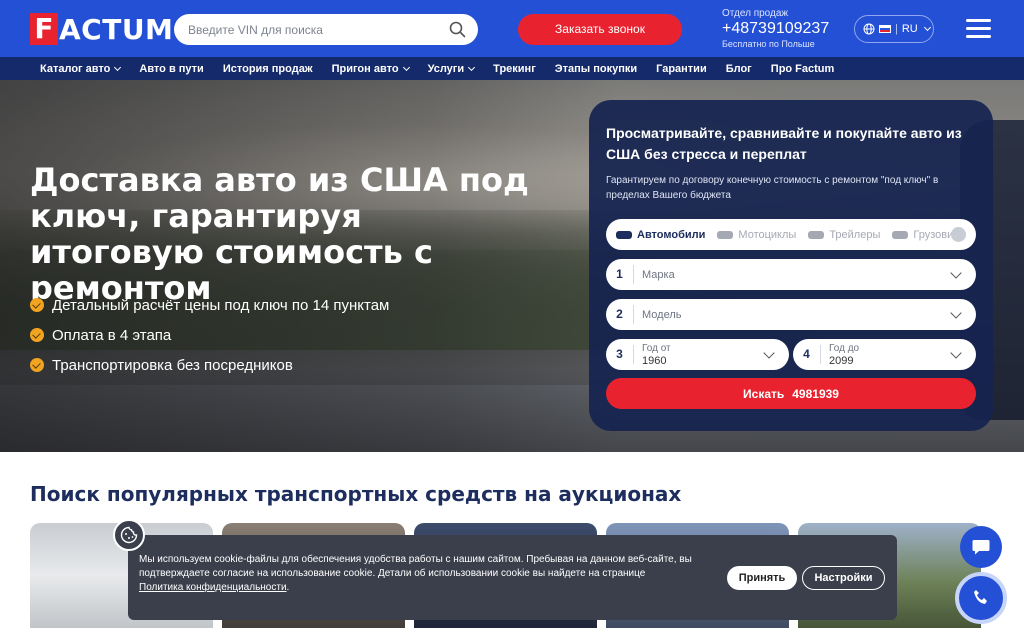  What do you see at coordinates (658, 274) in the screenshot?
I see `make-label: Марка` at bounding box center [658, 274].